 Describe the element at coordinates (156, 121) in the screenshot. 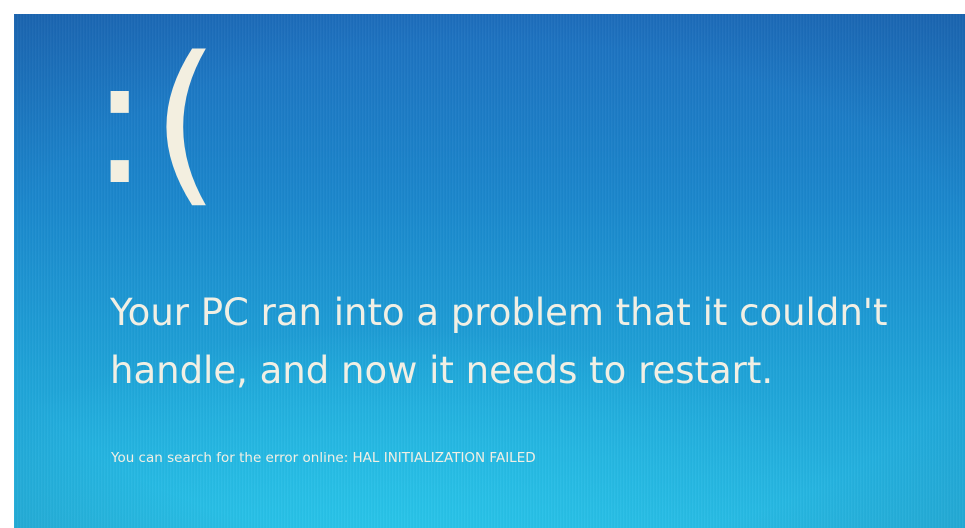

I see `sad-face-emoticon: :(` at that location.